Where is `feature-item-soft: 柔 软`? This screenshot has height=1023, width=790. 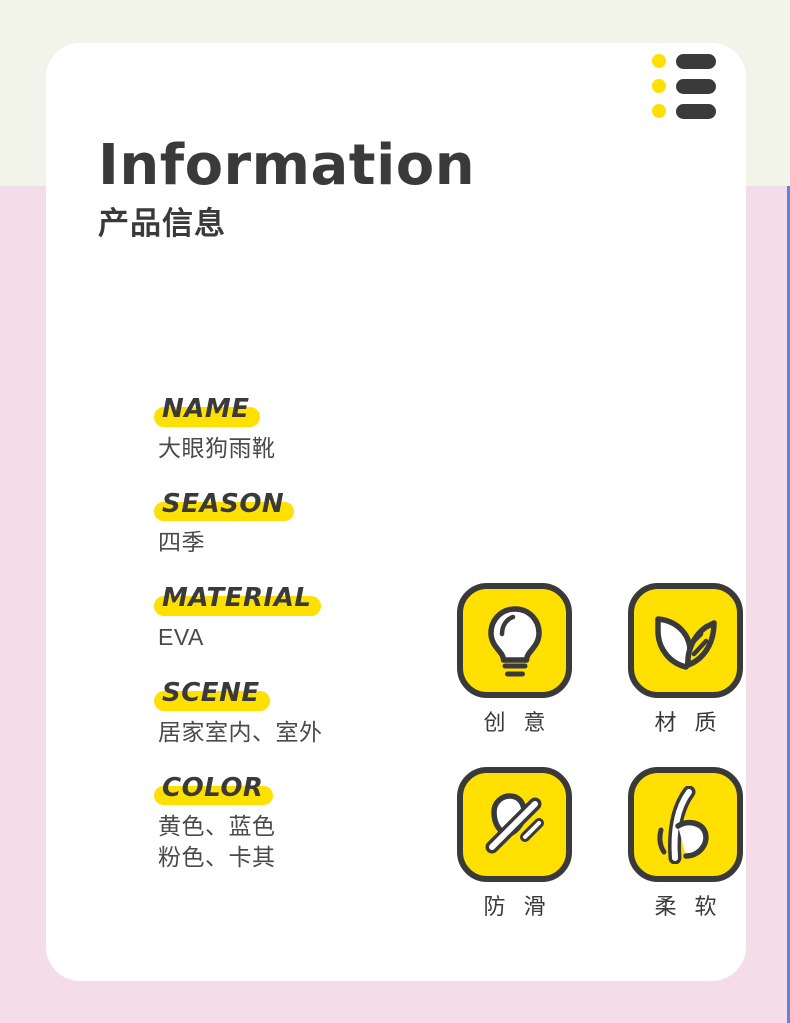 feature-item-soft: 柔 软 is located at coordinates (685, 843).